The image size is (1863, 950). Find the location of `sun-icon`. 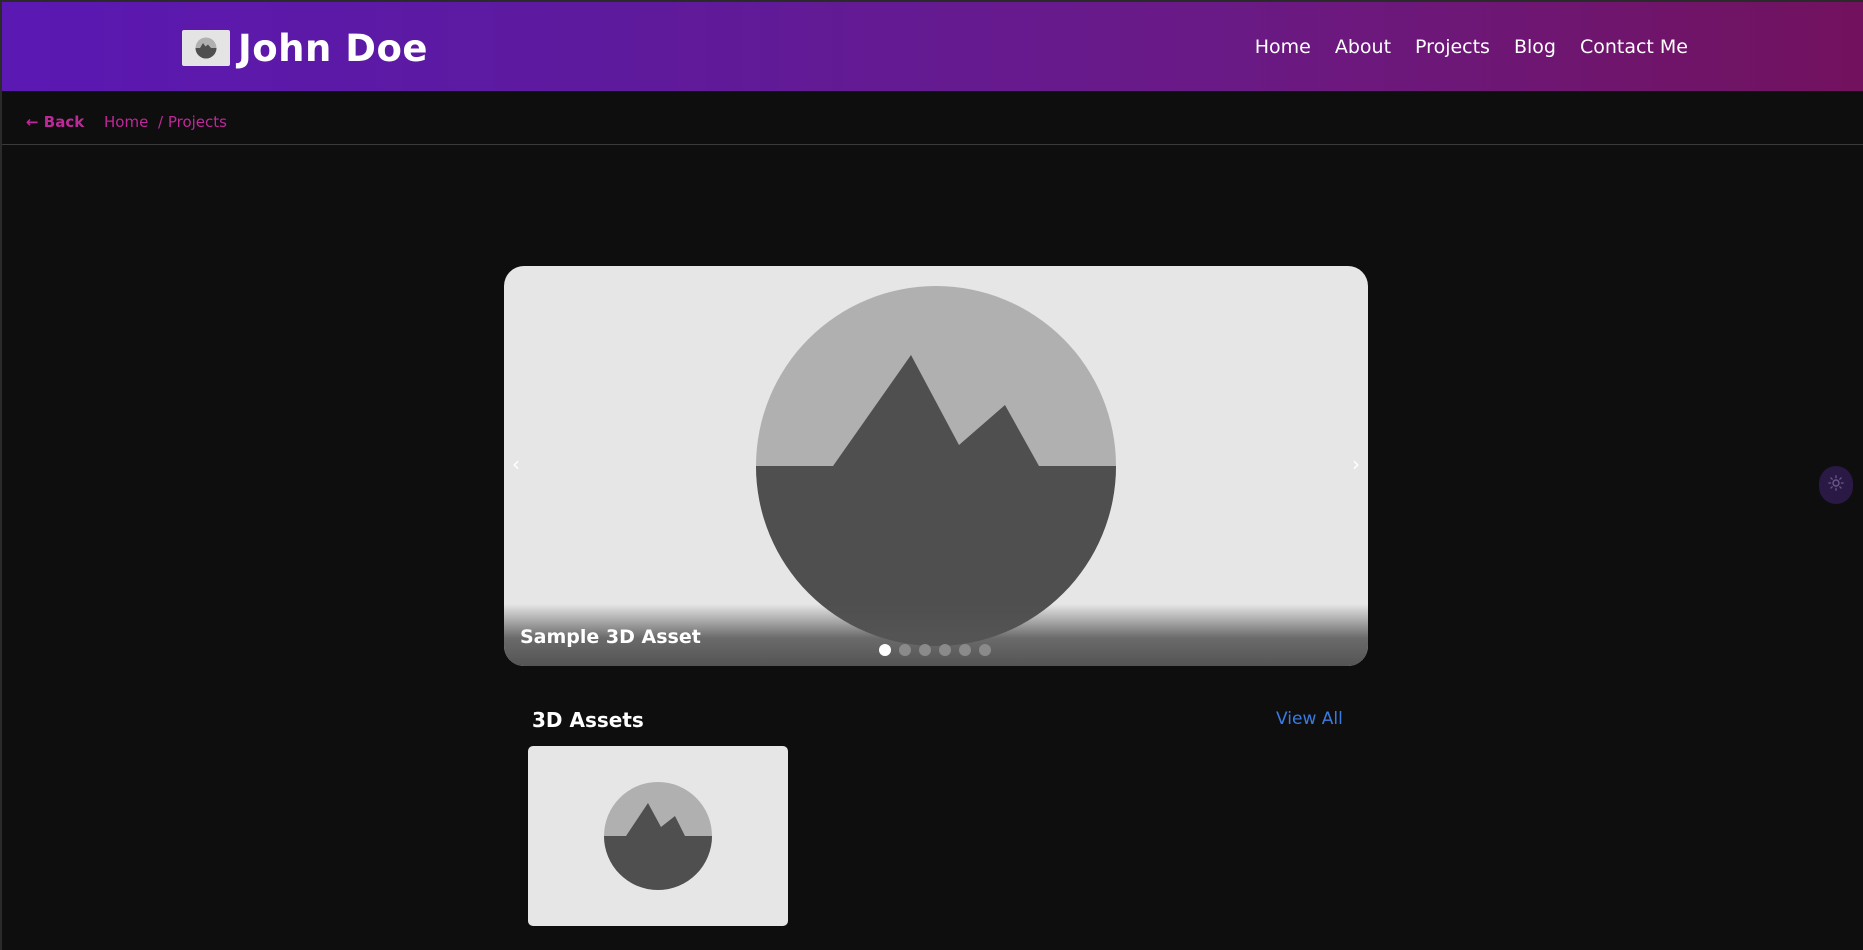

sun-icon is located at coordinates (1836, 485).